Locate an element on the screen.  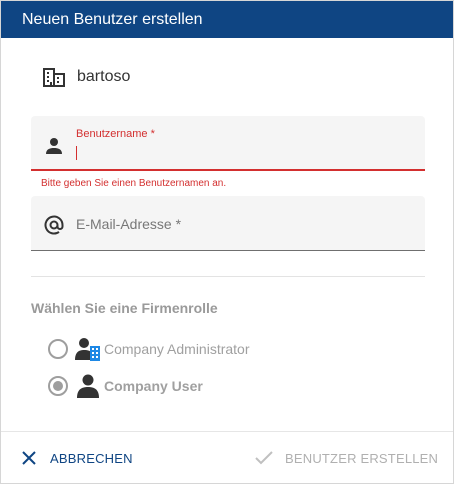
check-icon is located at coordinates (264, 458).